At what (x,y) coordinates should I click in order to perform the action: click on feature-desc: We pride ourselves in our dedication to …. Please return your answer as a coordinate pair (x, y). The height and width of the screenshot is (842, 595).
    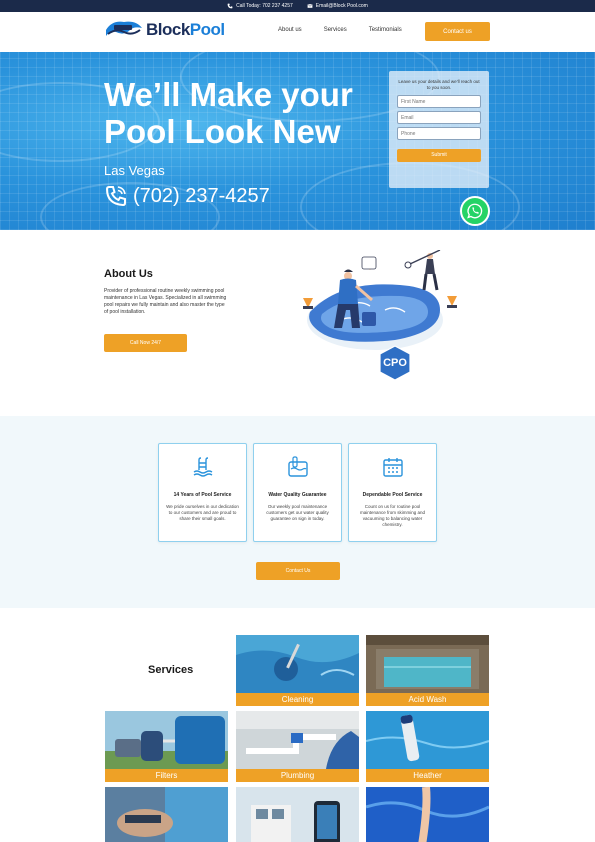
    Looking at the image, I should click on (202, 512).